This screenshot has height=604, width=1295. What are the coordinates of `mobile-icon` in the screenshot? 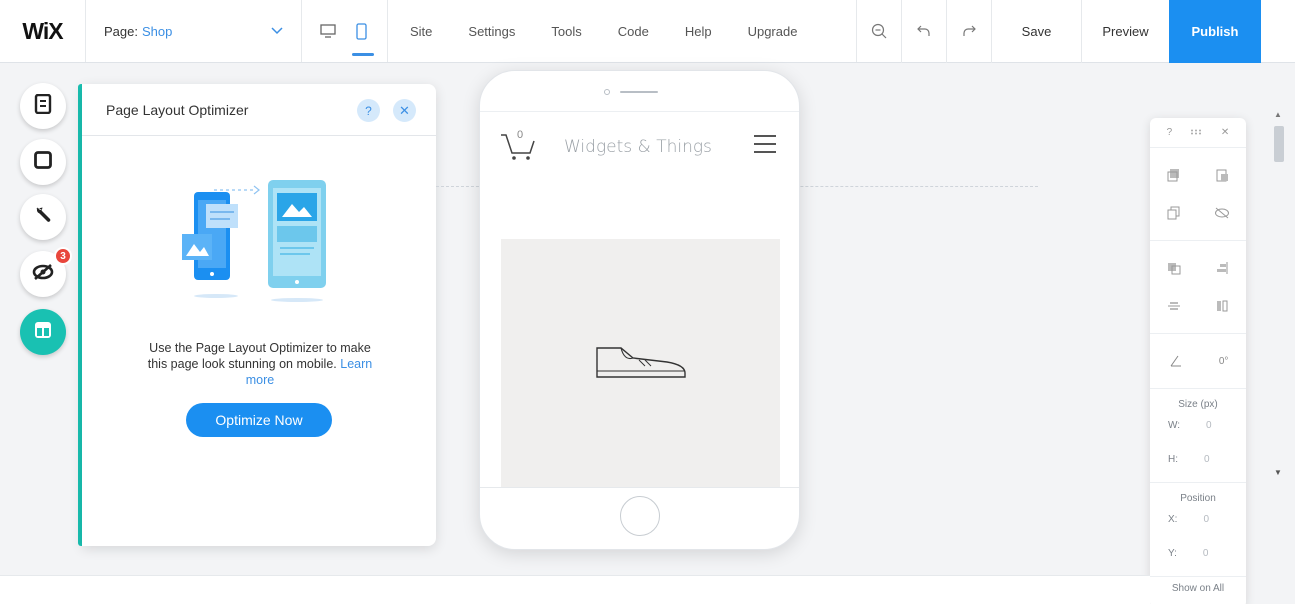 It's located at (362, 31).